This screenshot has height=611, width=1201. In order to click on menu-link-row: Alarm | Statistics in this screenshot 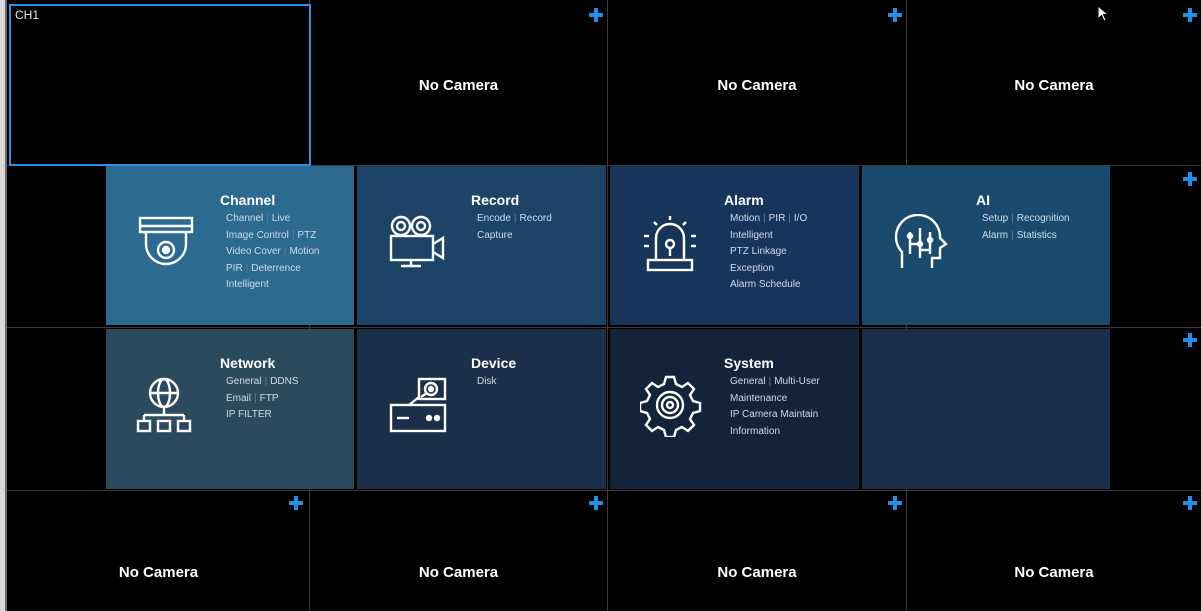, I will do `click(1026, 236)`.